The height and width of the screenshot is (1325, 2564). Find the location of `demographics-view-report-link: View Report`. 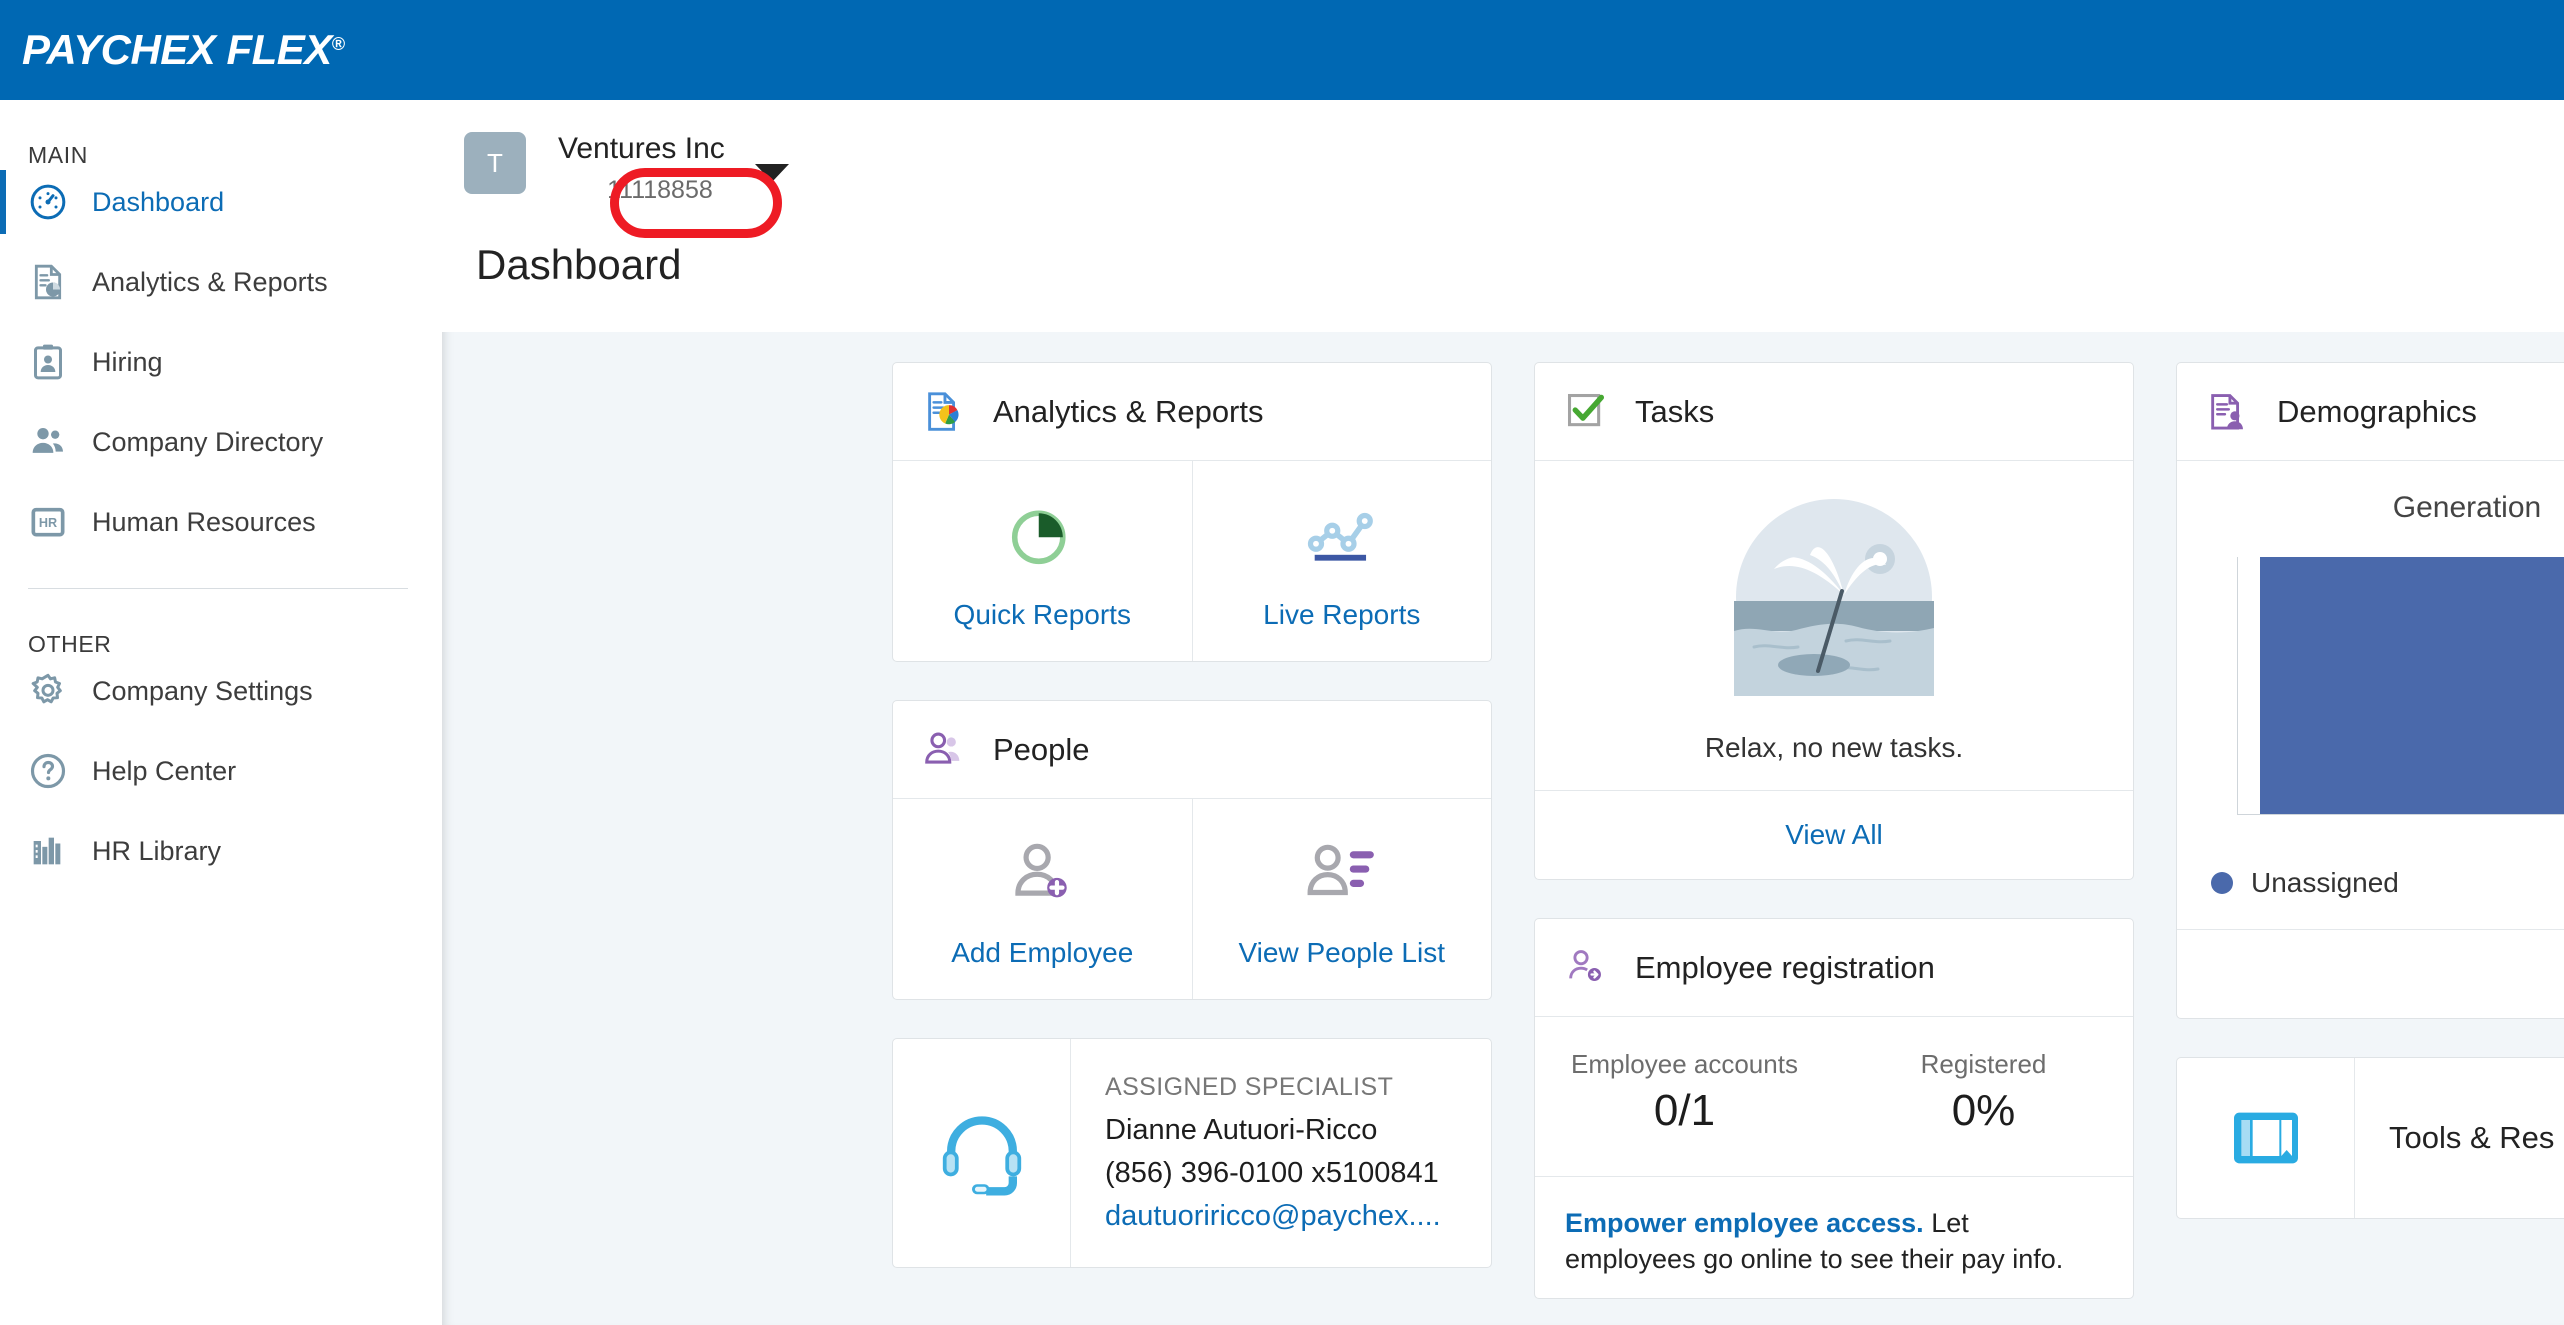

demographics-view-report-link: View Report is located at coordinates (2370, 973).